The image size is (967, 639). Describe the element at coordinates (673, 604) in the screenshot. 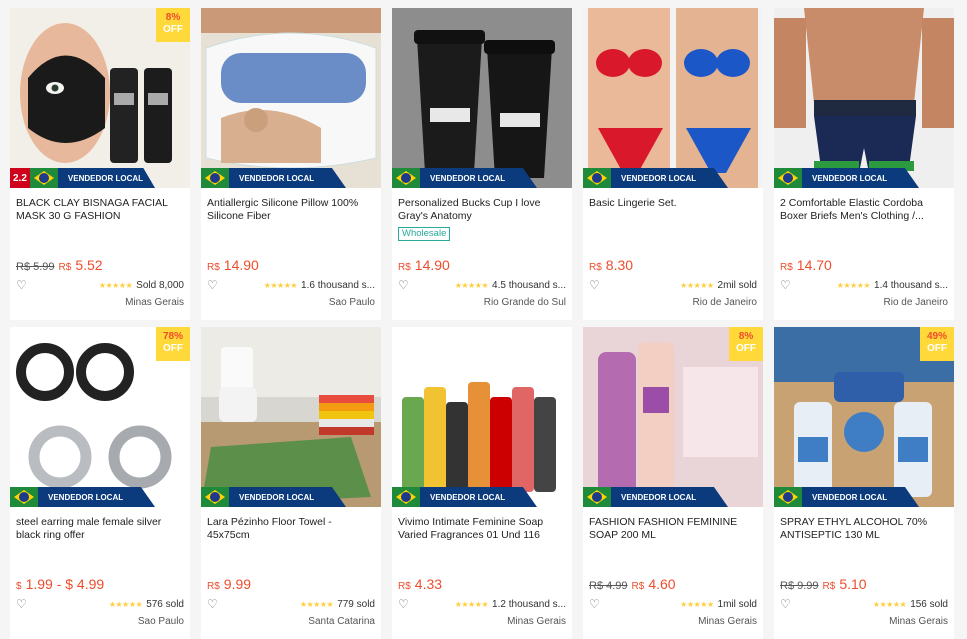

I see `stats-row: ♡ ★★★★★ 1mil sold` at that location.